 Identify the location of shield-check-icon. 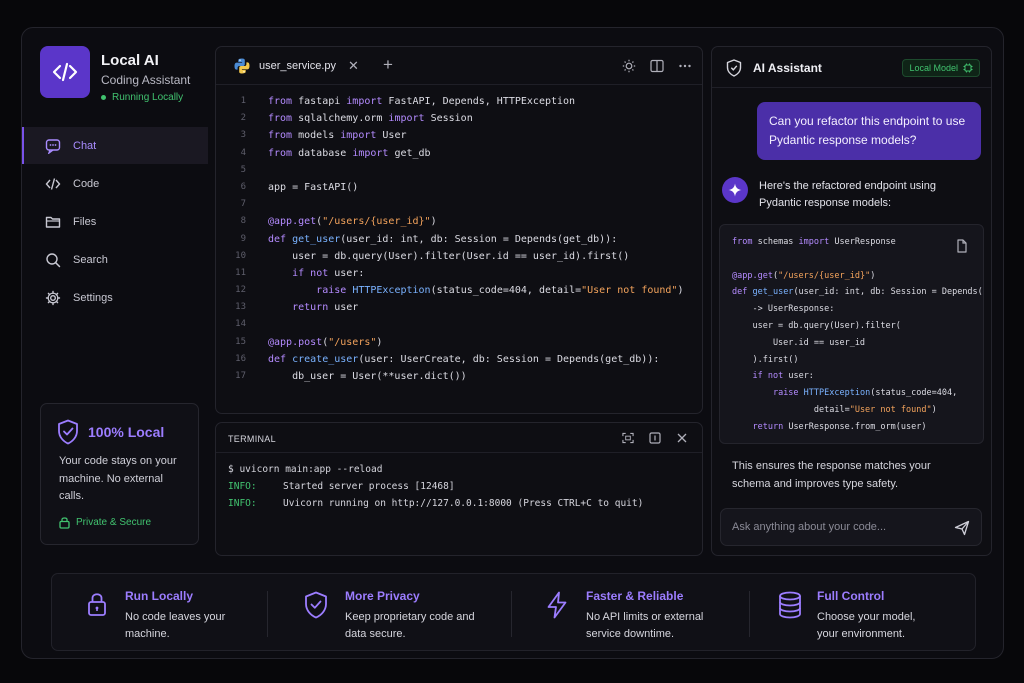
(68, 432).